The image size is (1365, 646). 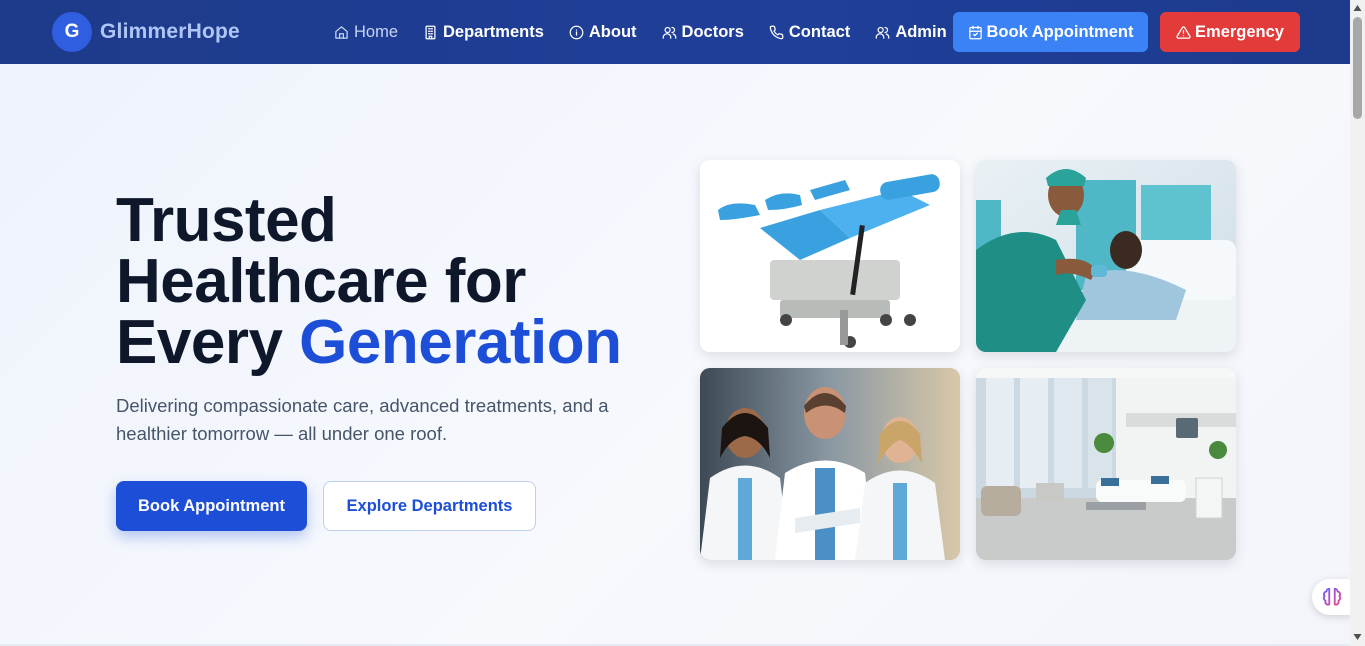 I want to click on emergency-button: Emergency, so click(x=1230, y=32).